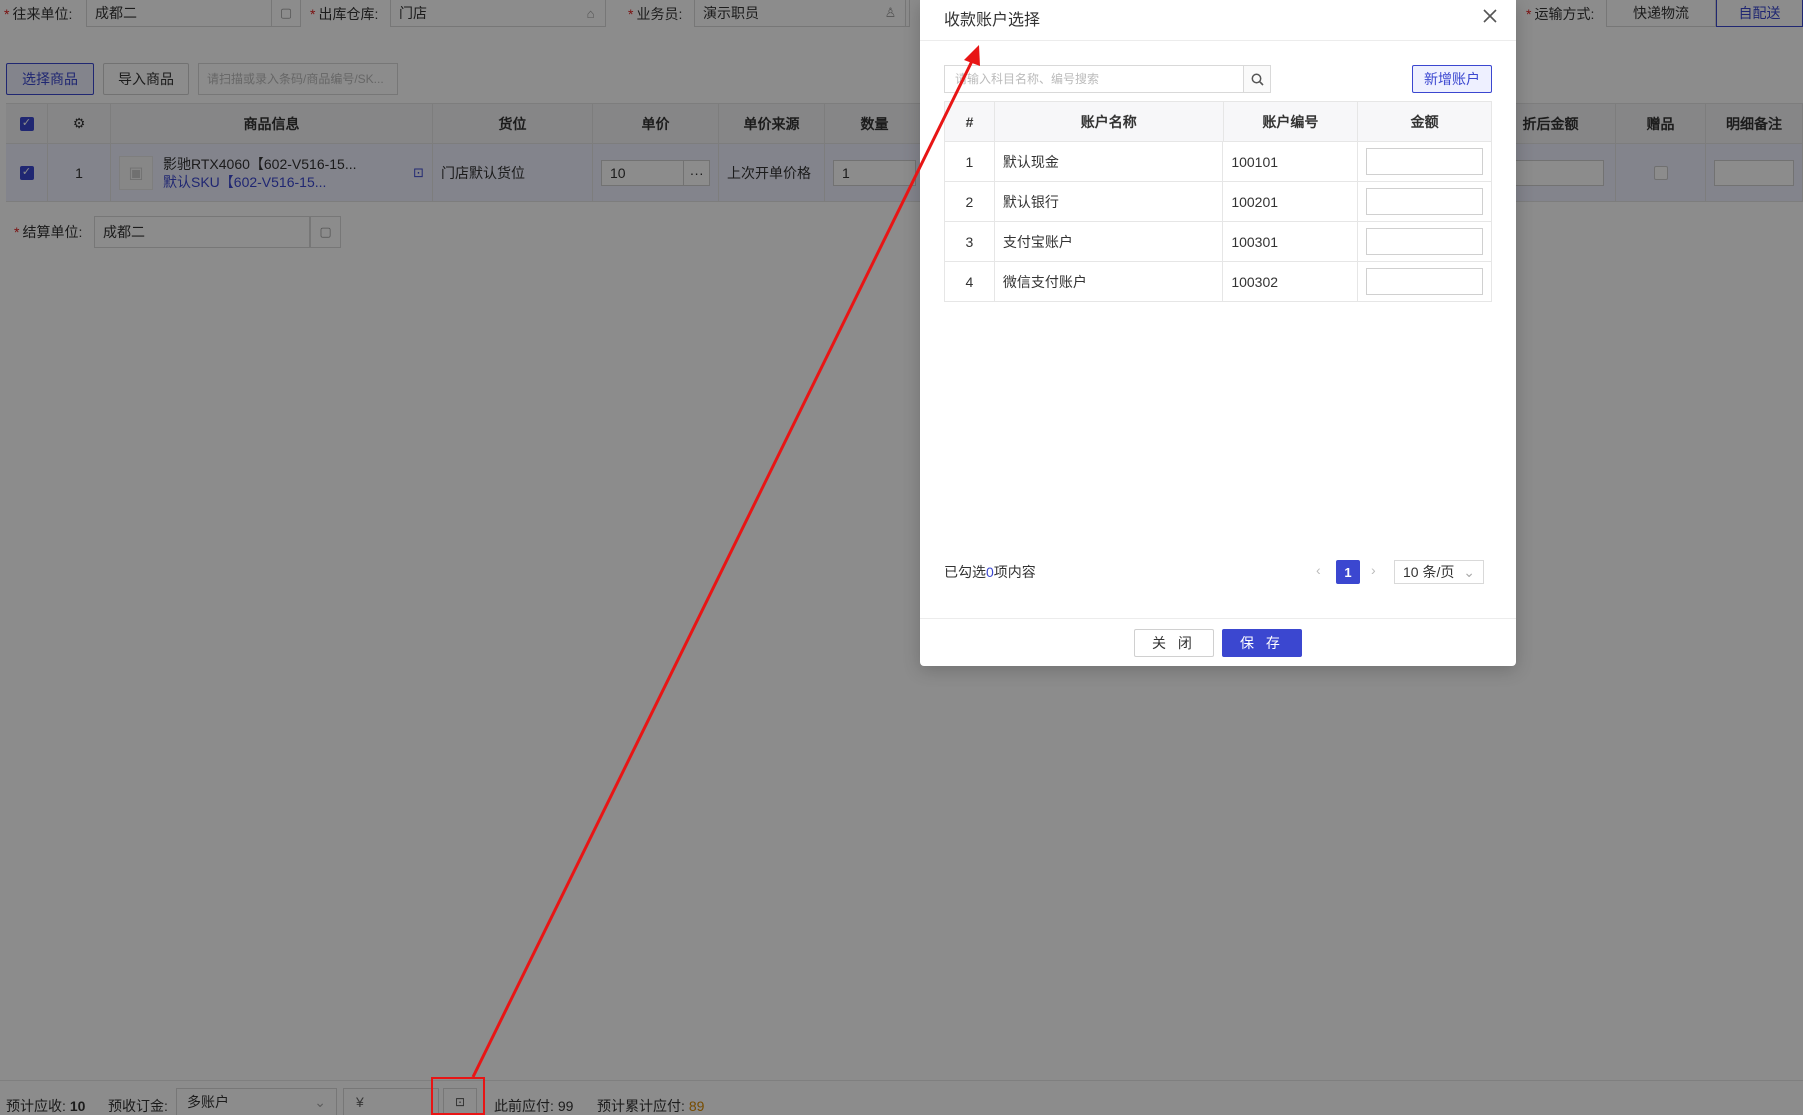 This screenshot has width=1803, height=1115. What do you see at coordinates (1318, 570) in the screenshot?
I see `pager-prev-icon: ‹` at bounding box center [1318, 570].